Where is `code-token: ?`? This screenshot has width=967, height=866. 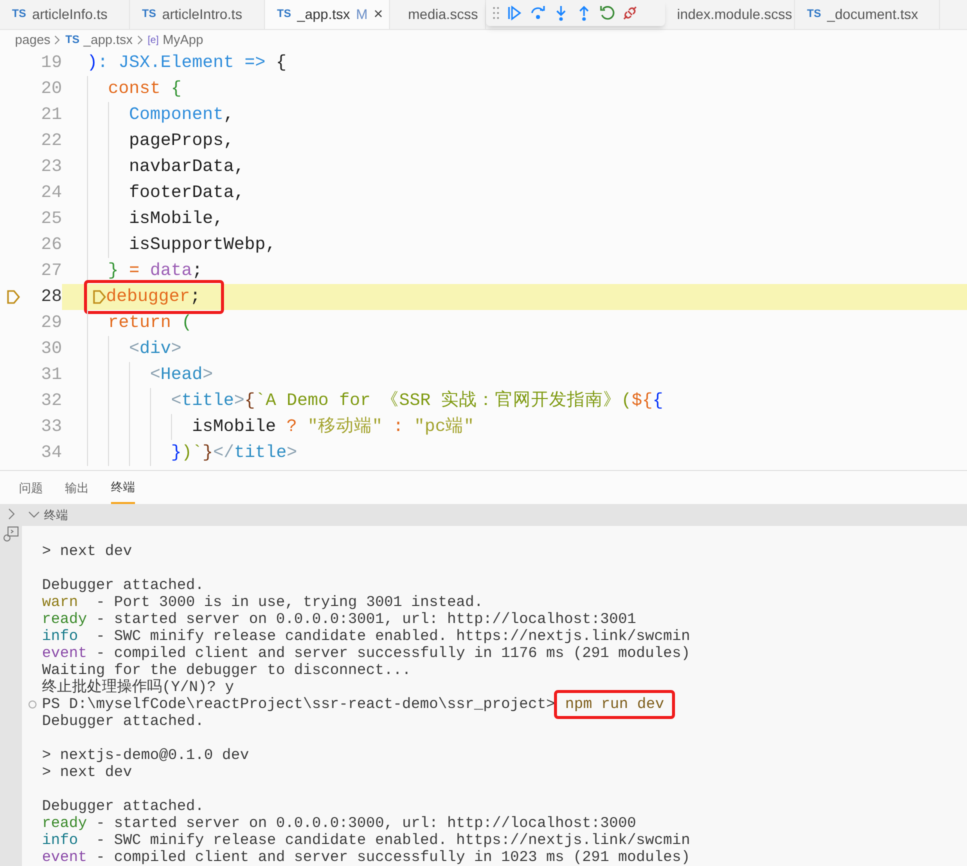
code-token: ? is located at coordinates (292, 427).